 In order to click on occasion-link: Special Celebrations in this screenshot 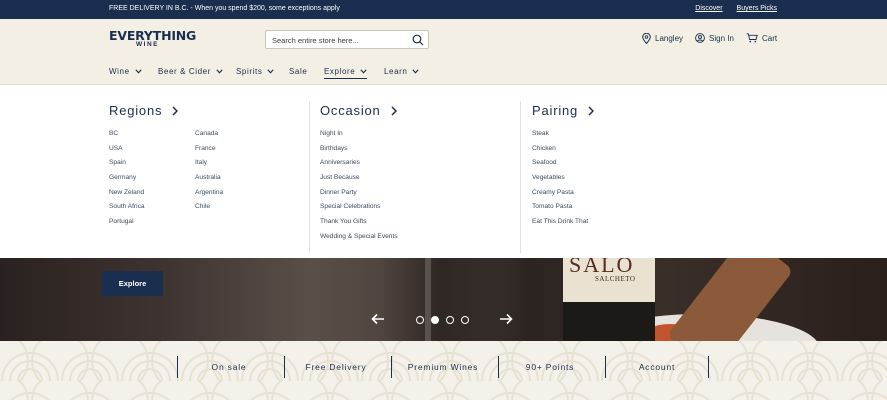, I will do `click(359, 209)`.